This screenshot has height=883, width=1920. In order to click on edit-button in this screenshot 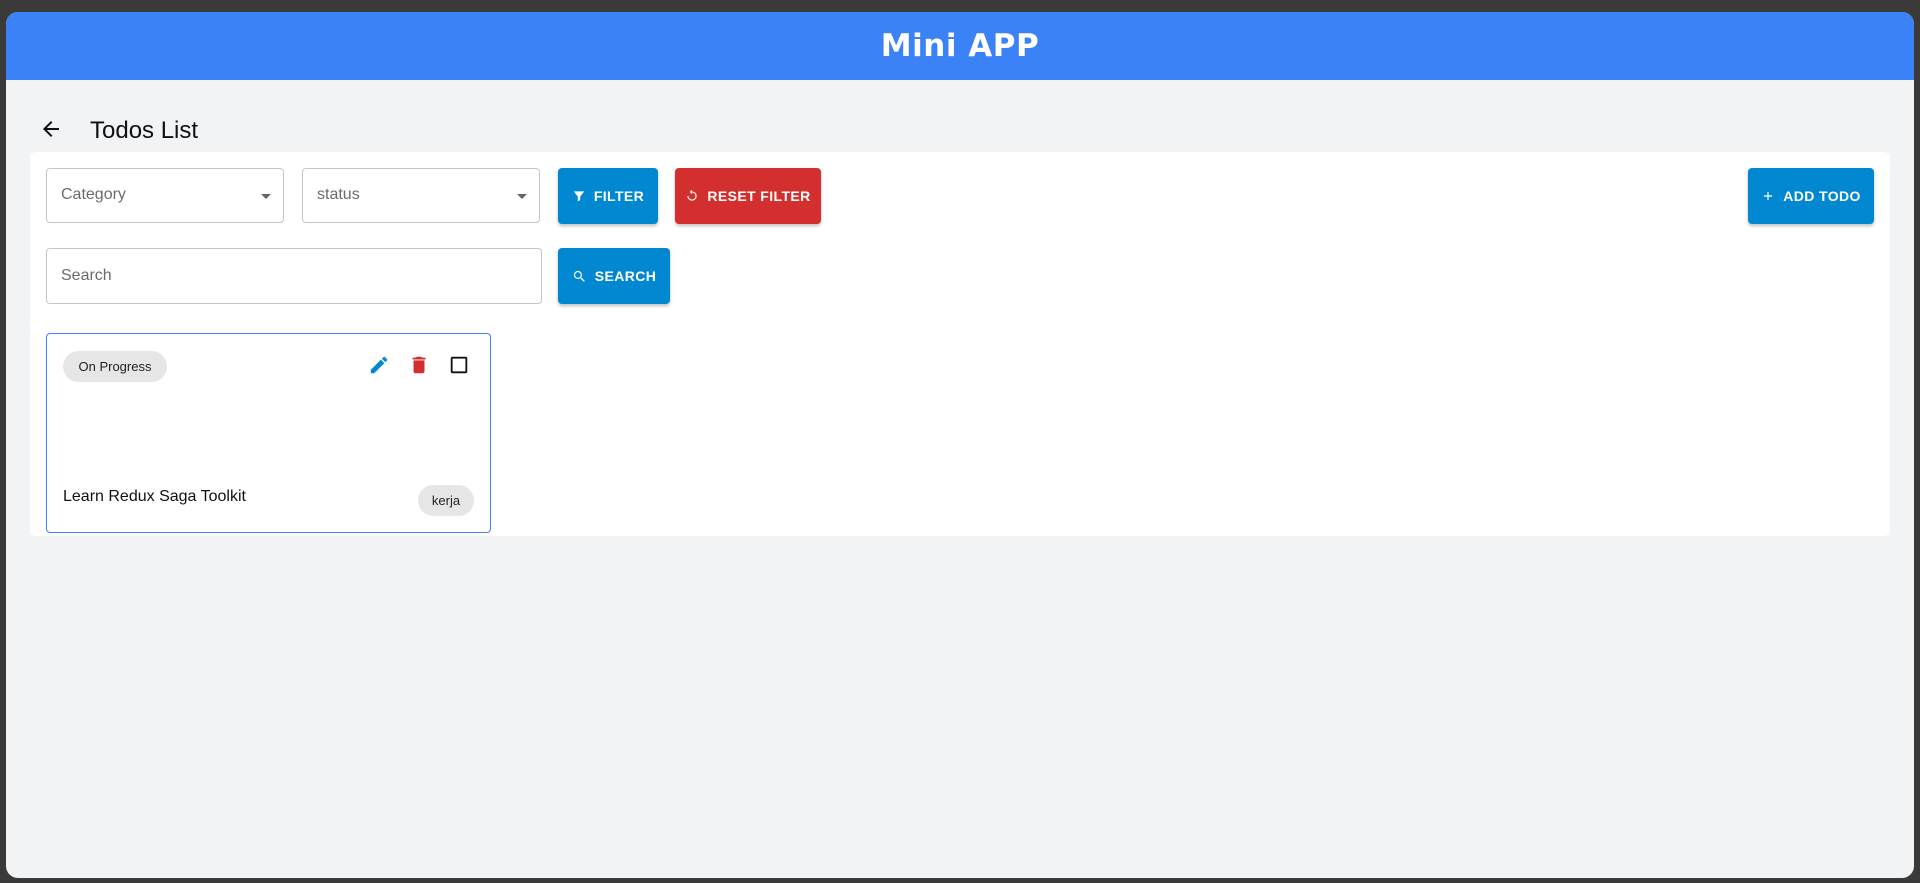, I will do `click(379, 367)`.